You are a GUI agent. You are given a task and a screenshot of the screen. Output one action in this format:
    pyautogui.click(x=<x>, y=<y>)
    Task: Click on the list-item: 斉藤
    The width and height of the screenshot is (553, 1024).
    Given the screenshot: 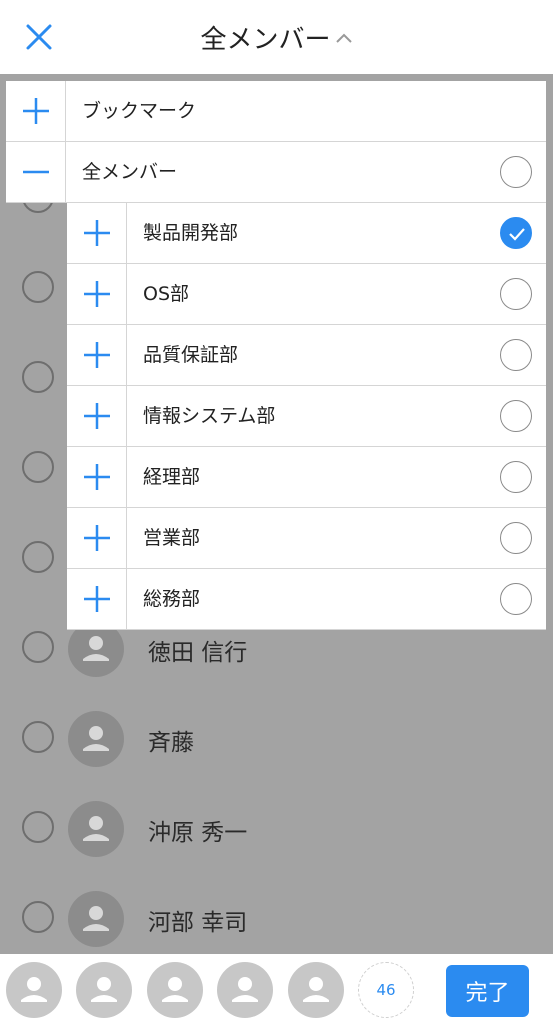 What is the action you would take?
    pyautogui.click(x=276, y=739)
    